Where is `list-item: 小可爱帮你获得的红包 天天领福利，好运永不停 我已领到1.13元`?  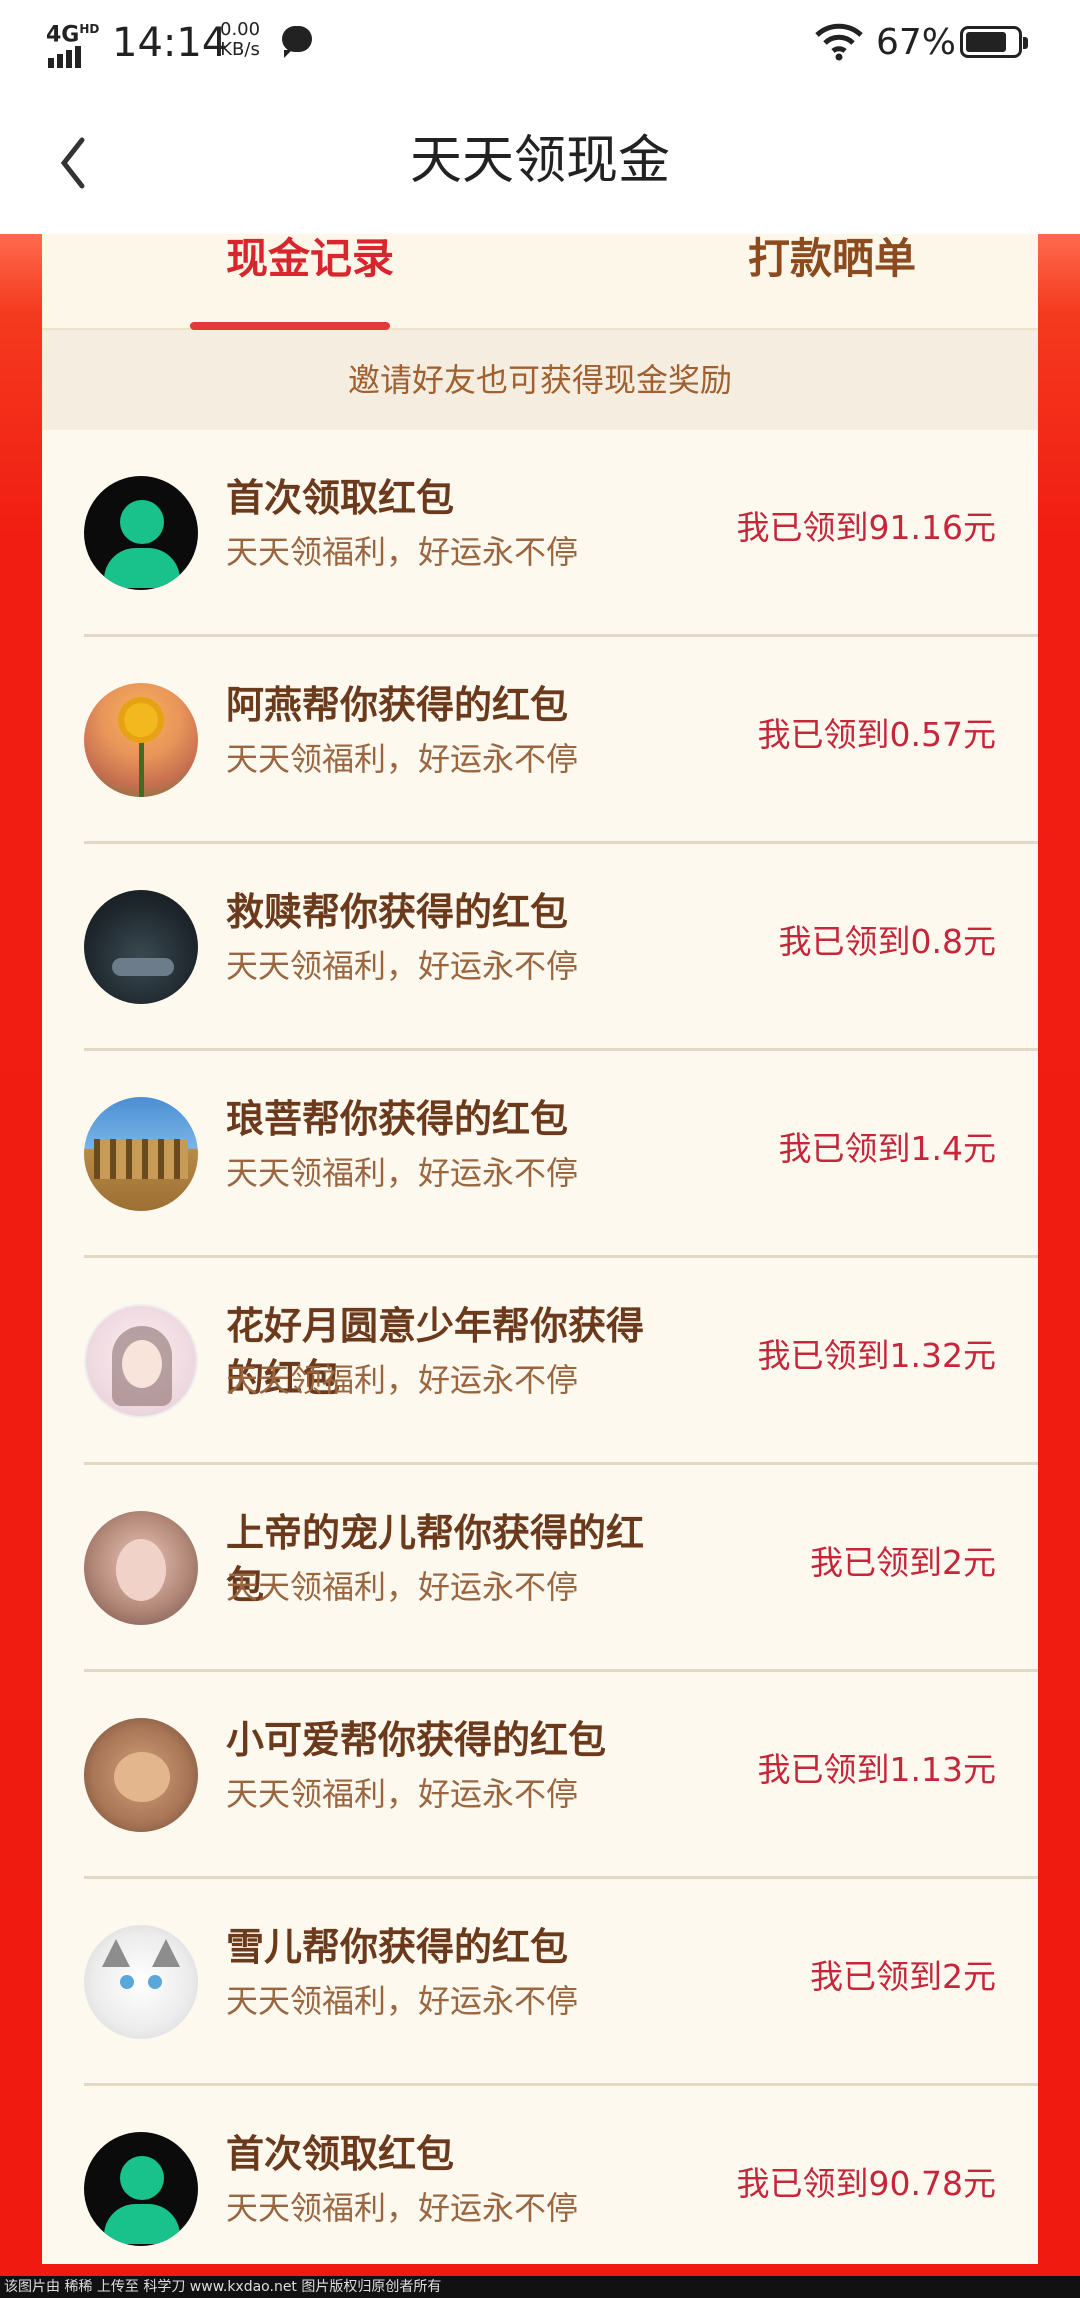 list-item: 小可爱帮你获得的红包 天天领福利，好运永不停 我已领到1.13元 is located at coordinates (561, 1775).